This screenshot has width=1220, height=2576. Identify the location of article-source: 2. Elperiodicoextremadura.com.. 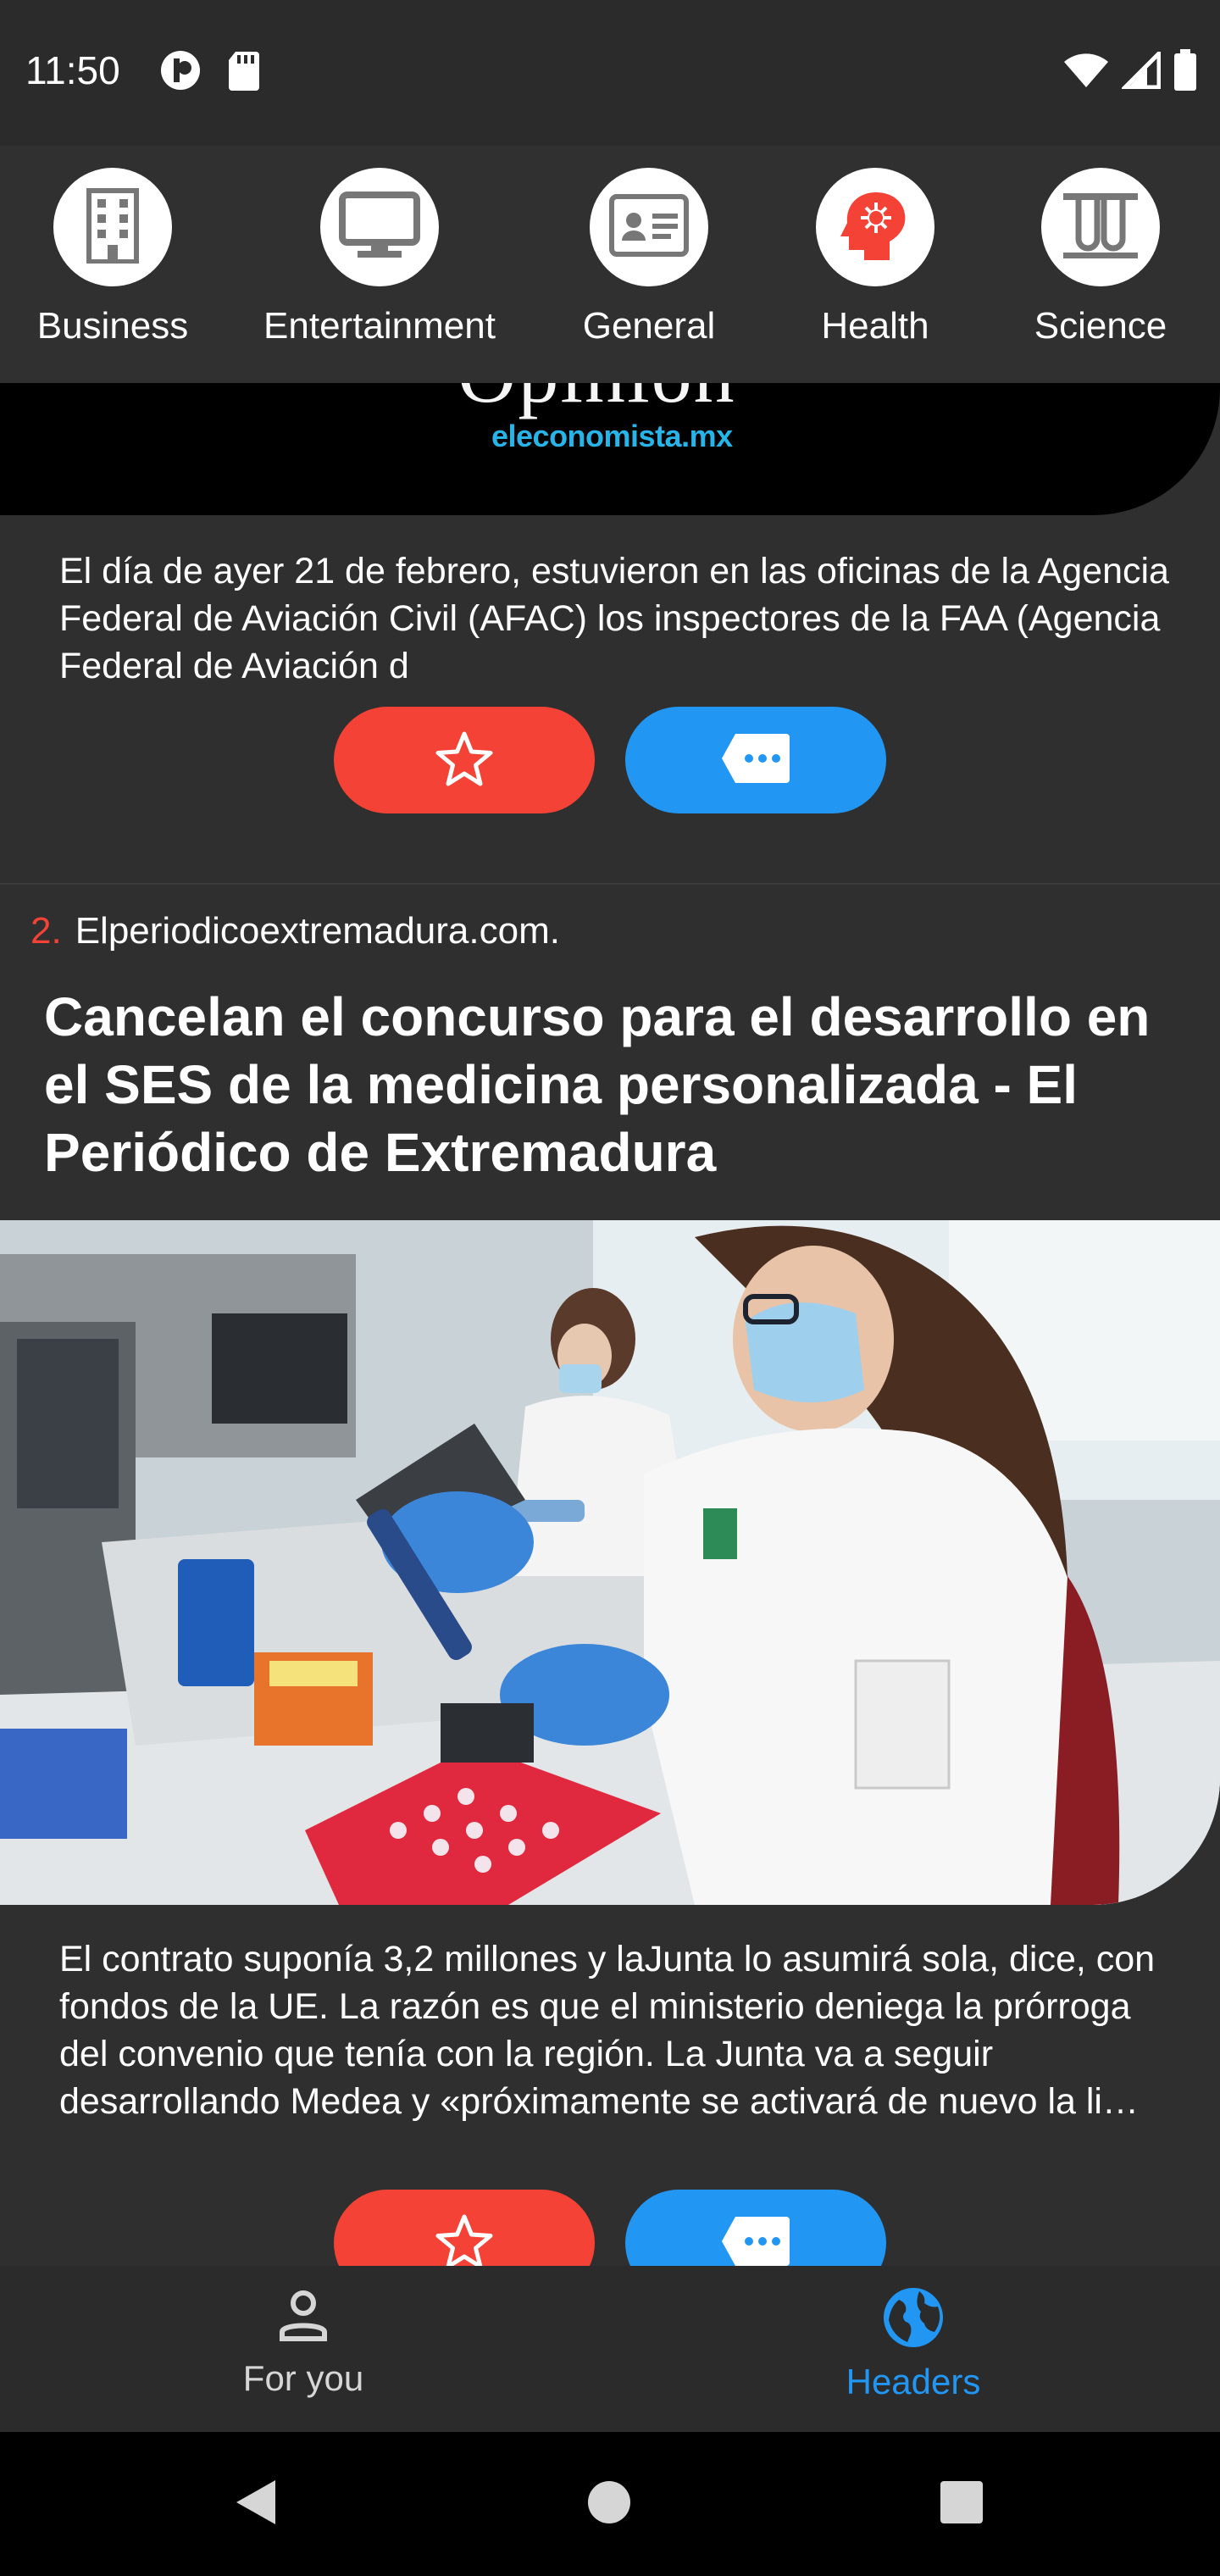
(295, 931).